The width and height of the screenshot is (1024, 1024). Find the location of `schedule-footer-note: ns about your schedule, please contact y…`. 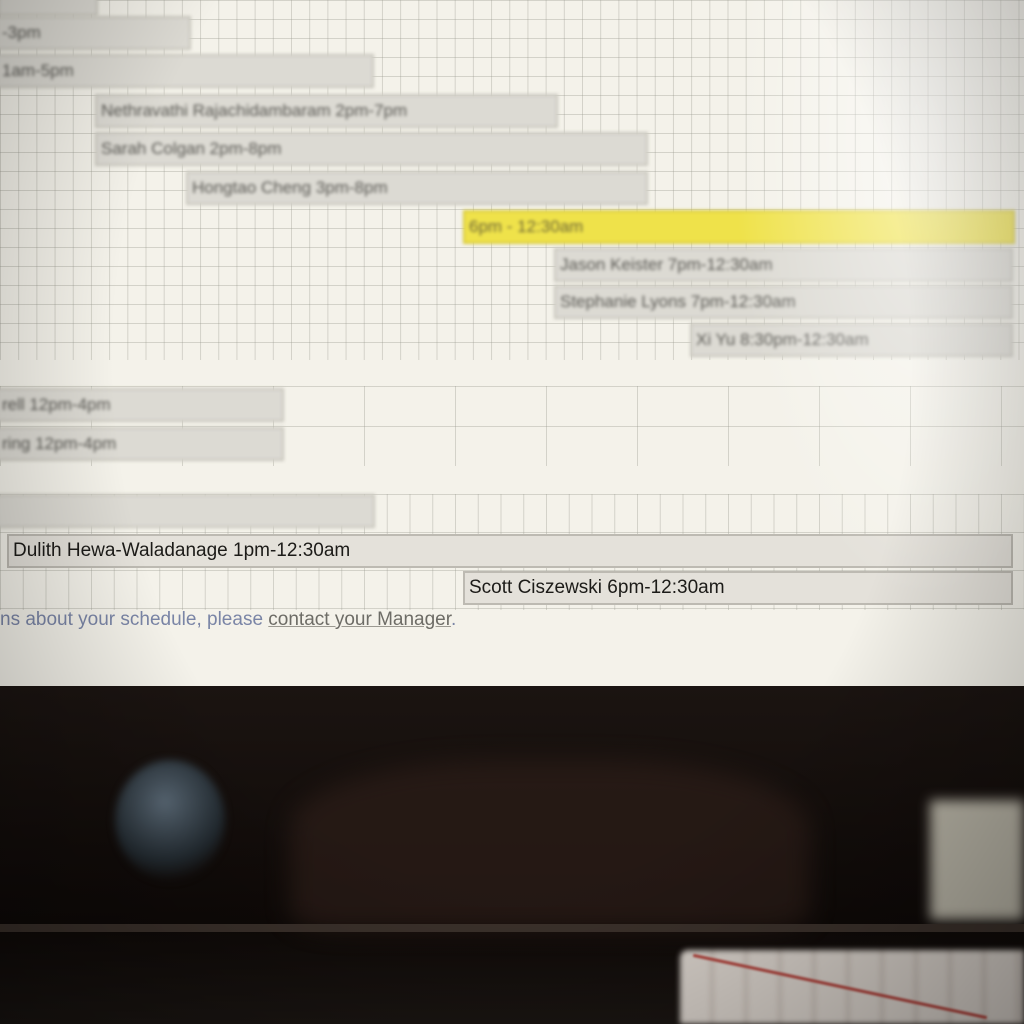

schedule-footer-note: ns about your schedule, please contact y… is located at coordinates (228, 620).